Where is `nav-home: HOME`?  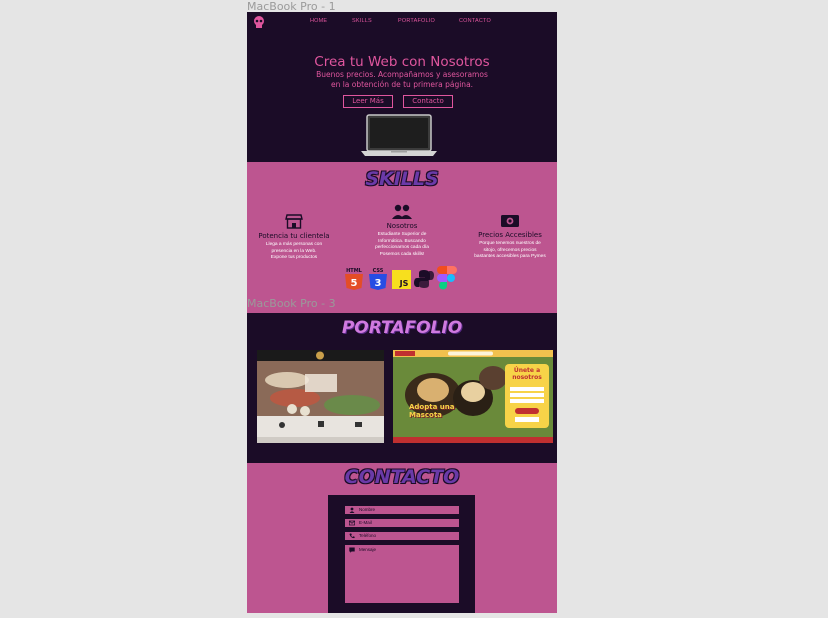
nav-home: HOME is located at coordinates (318, 21).